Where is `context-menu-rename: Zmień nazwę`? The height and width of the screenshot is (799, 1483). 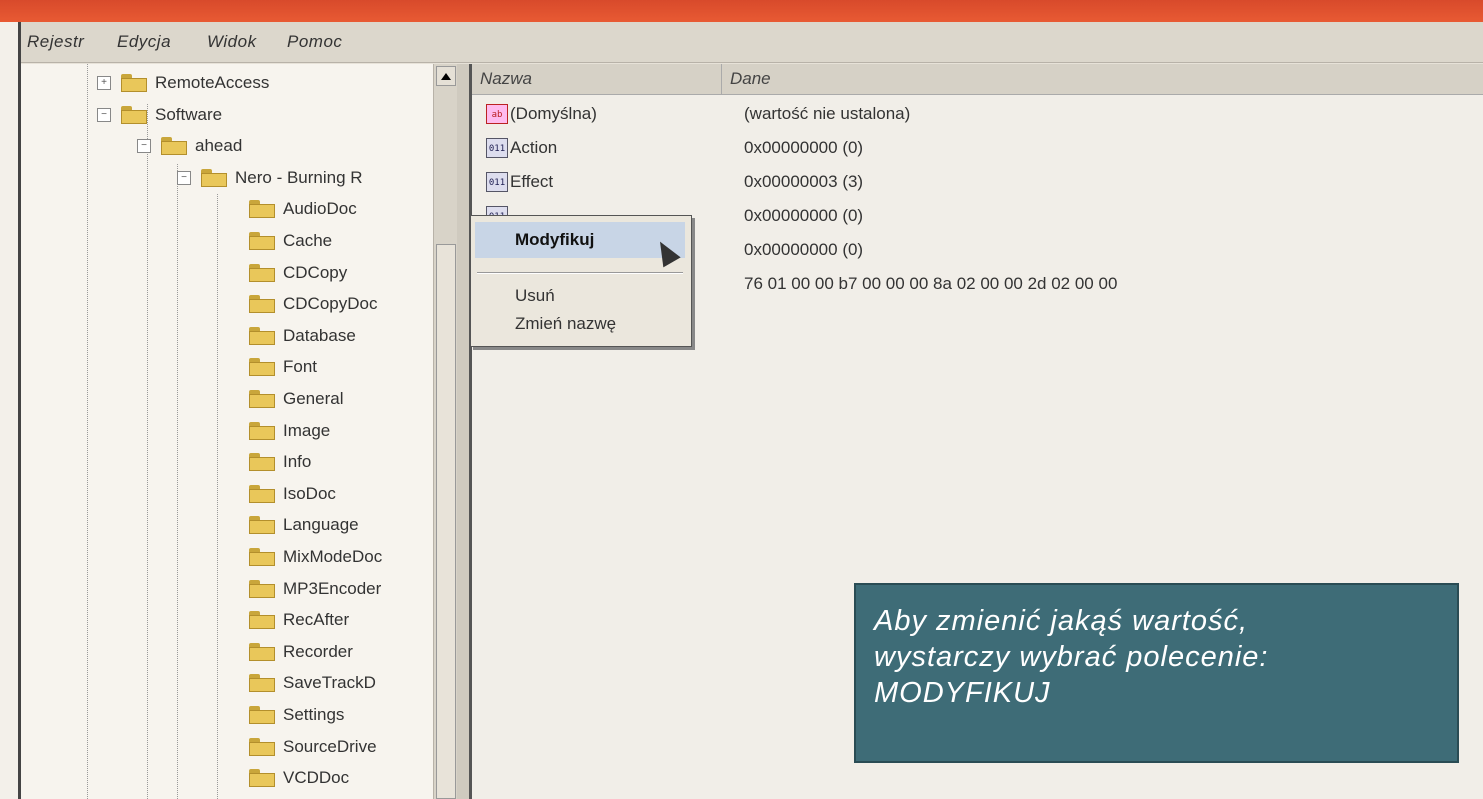
context-menu-rename: Zmień nazwę is located at coordinates (580, 324).